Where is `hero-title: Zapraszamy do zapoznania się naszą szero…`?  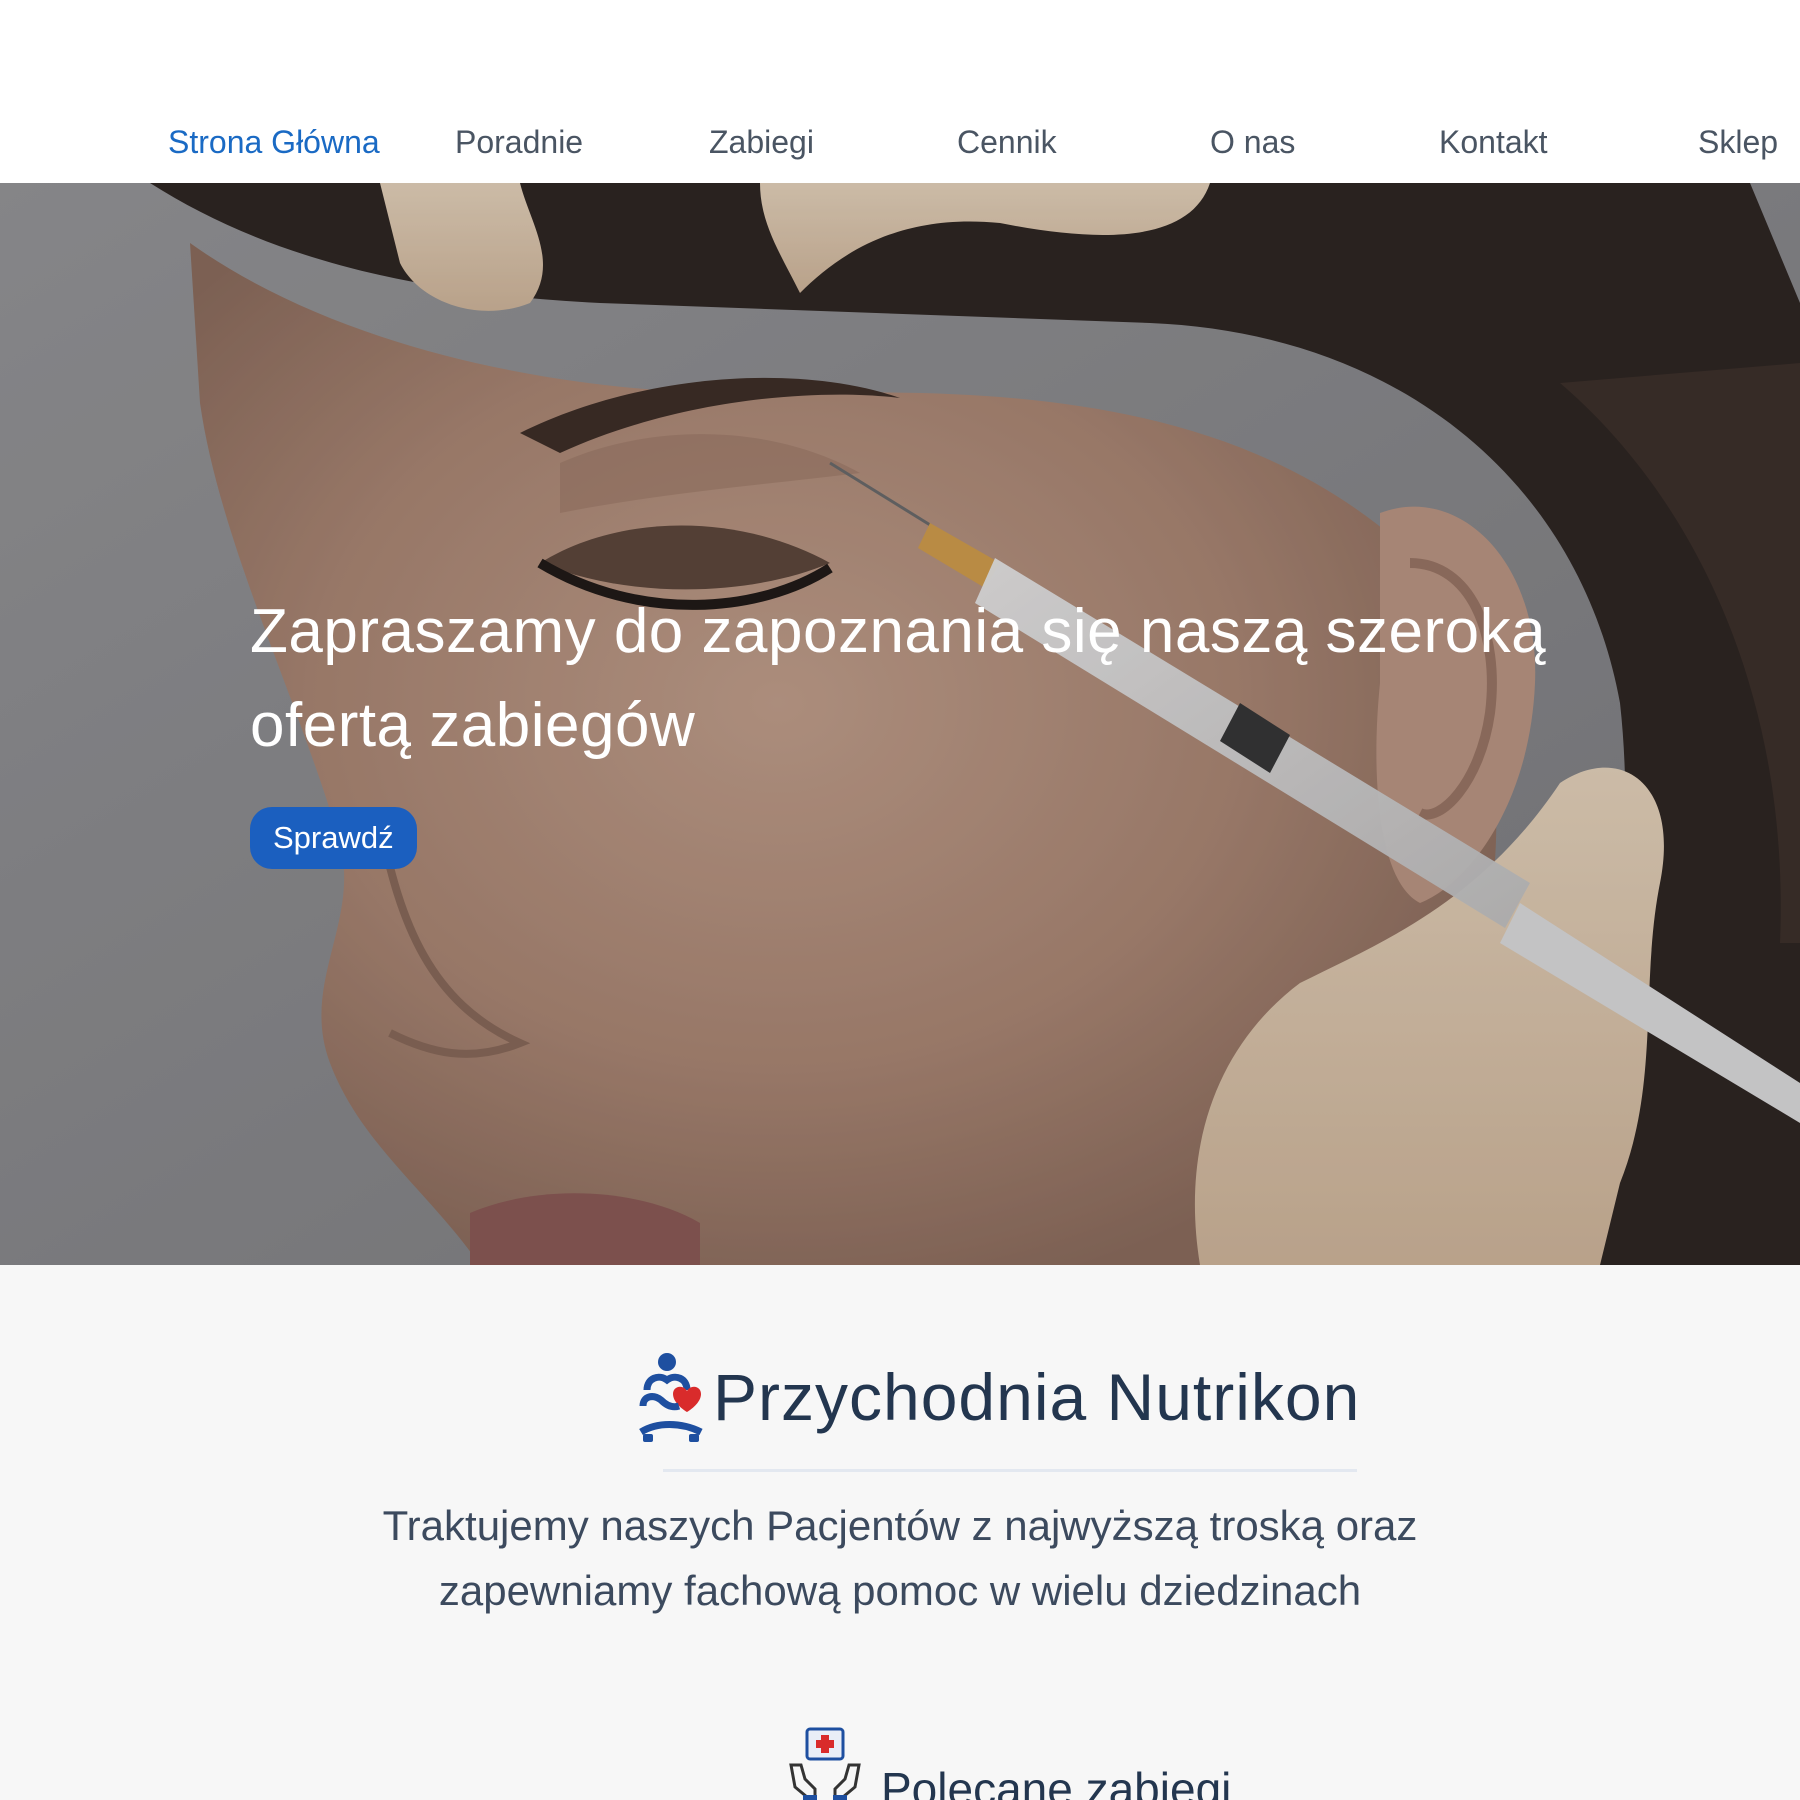
hero-title: Zapraszamy do zapoznania się naszą szero… is located at coordinates (898, 678).